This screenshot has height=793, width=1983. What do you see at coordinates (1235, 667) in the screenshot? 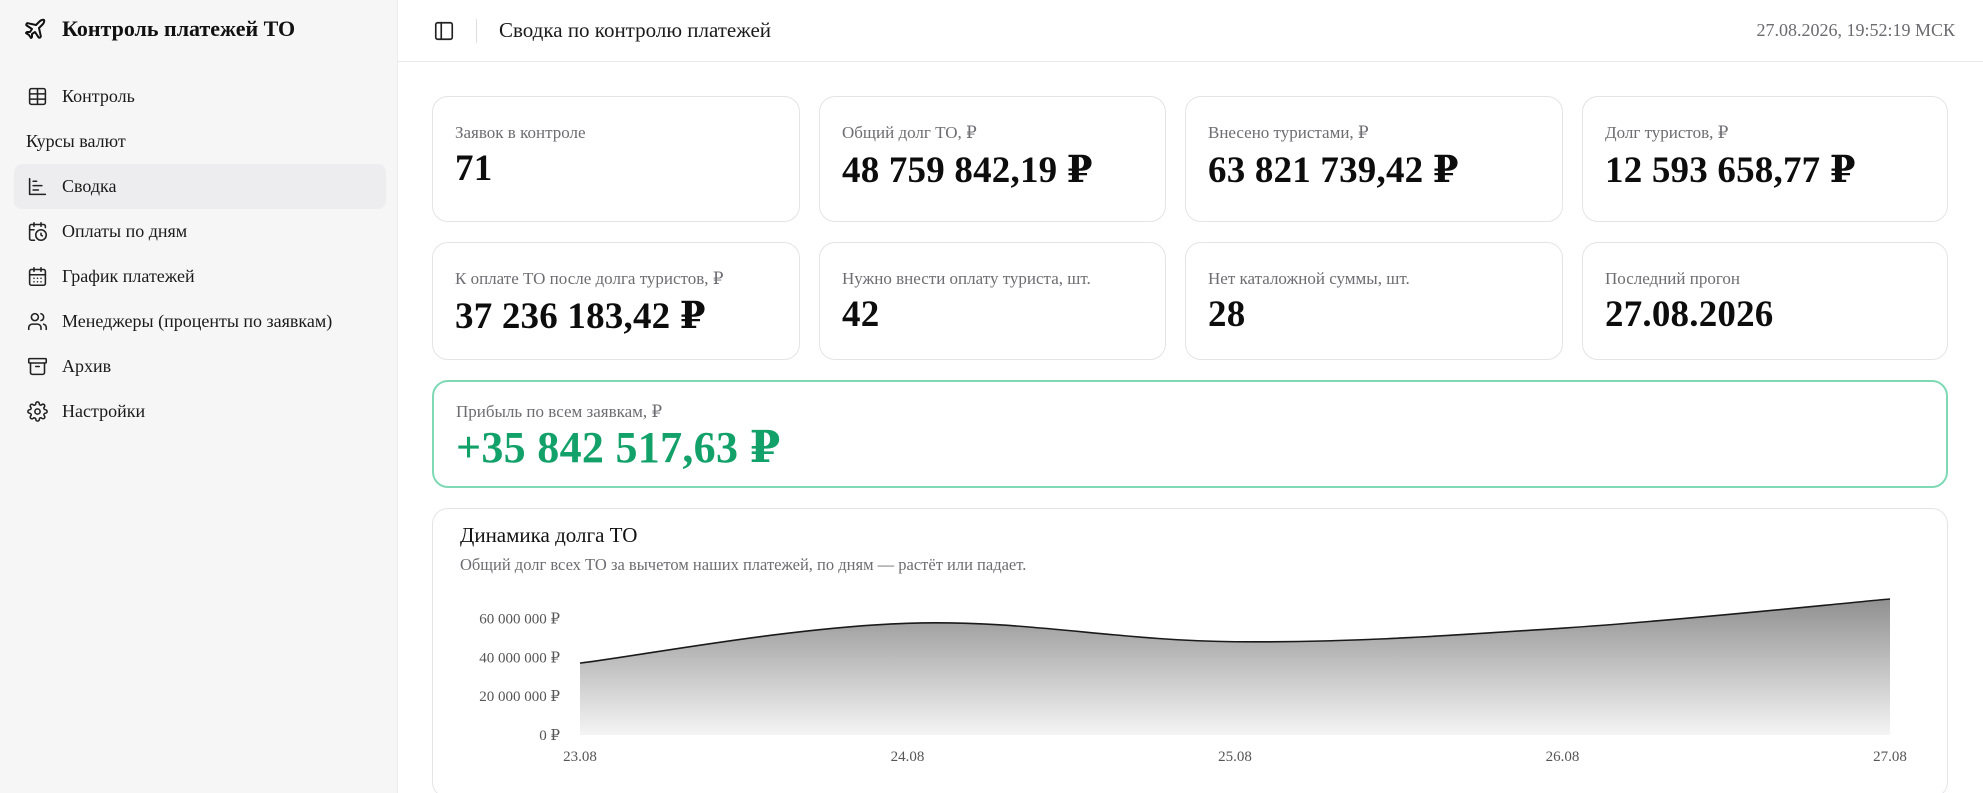
I see `debt-area-fill` at bounding box center [1235, 667].